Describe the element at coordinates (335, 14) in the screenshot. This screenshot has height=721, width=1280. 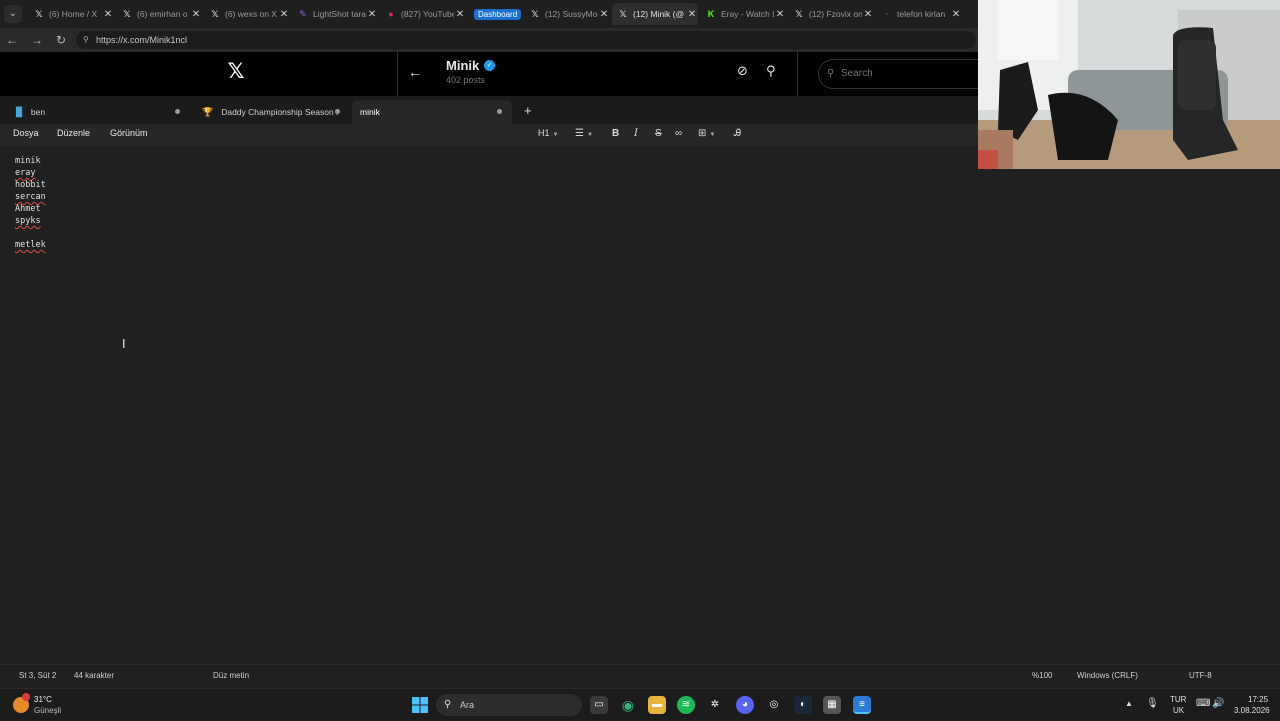
I see `browser-tab: ✎ LightShot taram ✕` at that location.